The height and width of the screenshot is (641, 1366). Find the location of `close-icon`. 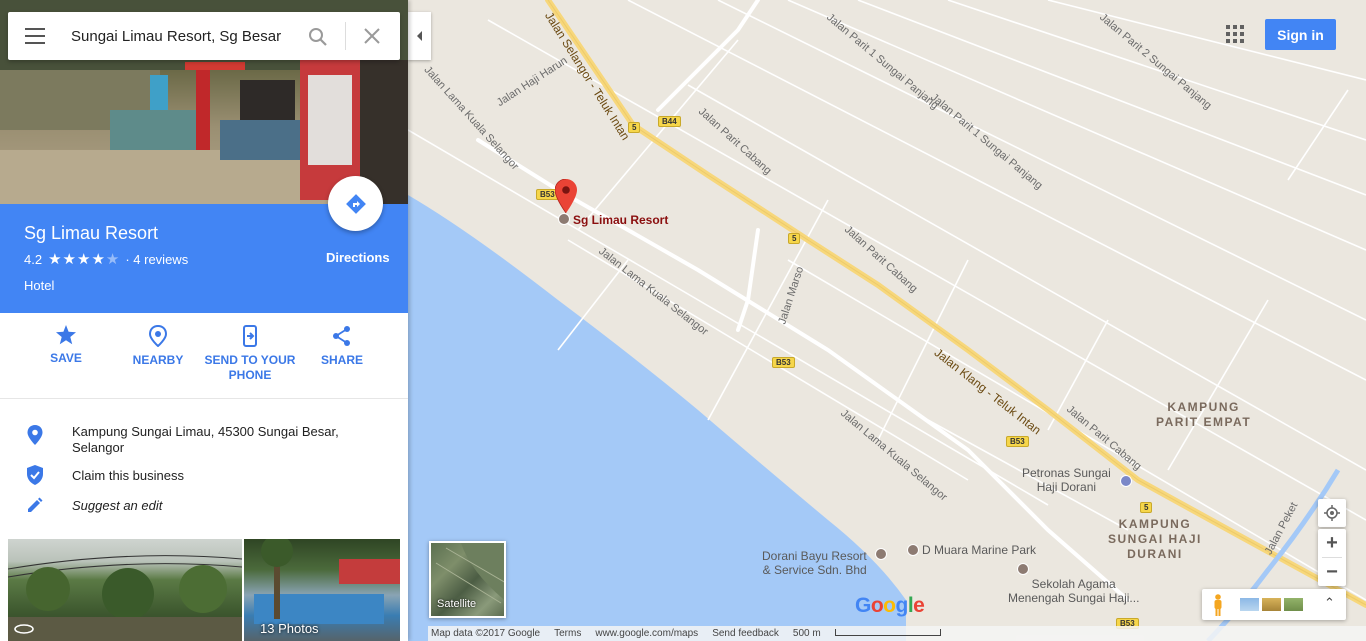

close-icon is located at coordinates (372, 36).